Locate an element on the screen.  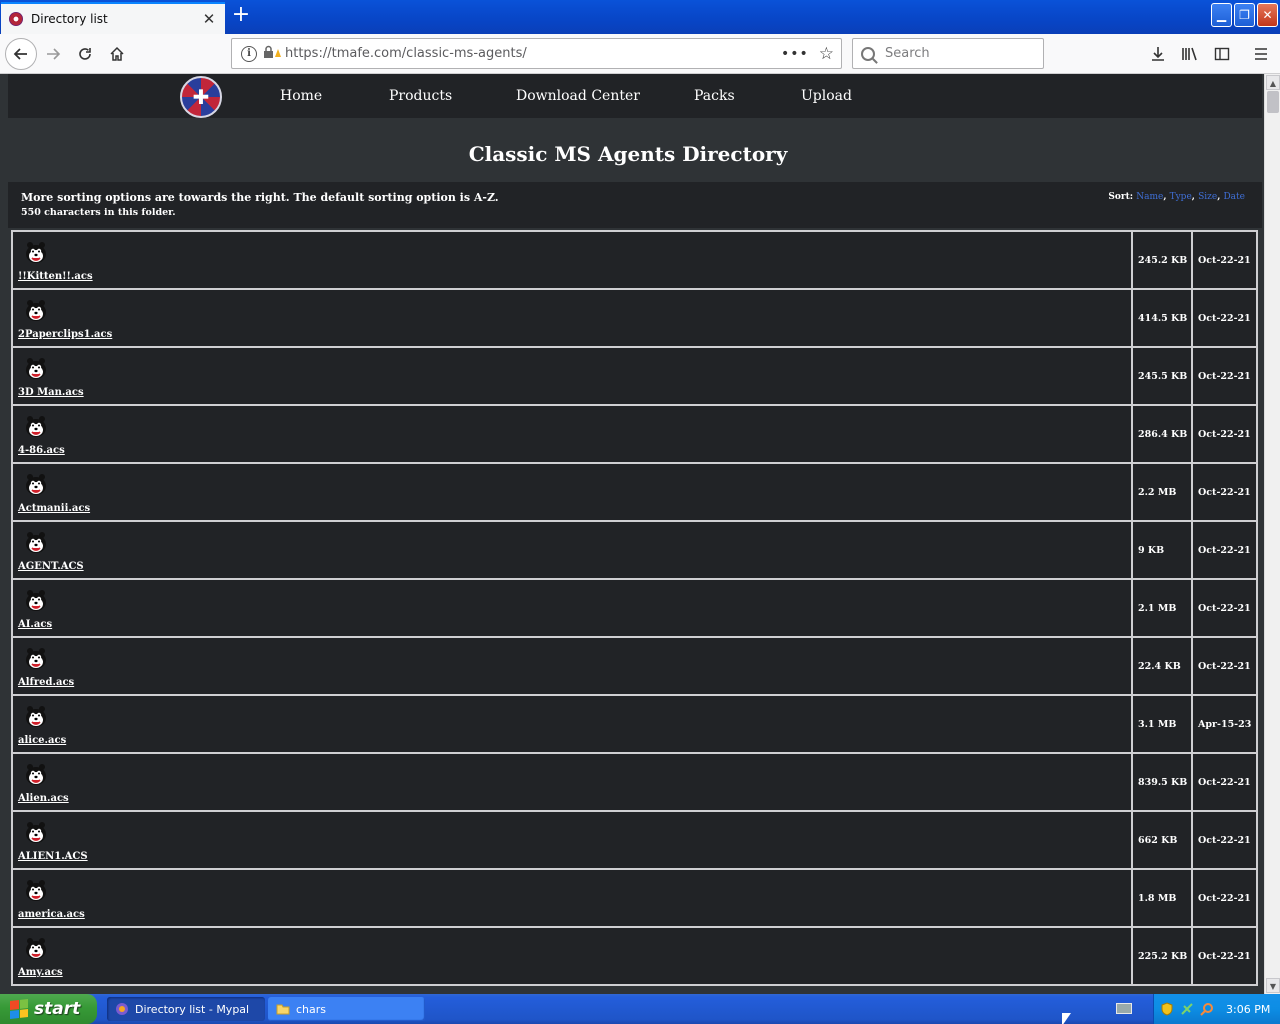
library-button is located at coordinates (1190, 54).